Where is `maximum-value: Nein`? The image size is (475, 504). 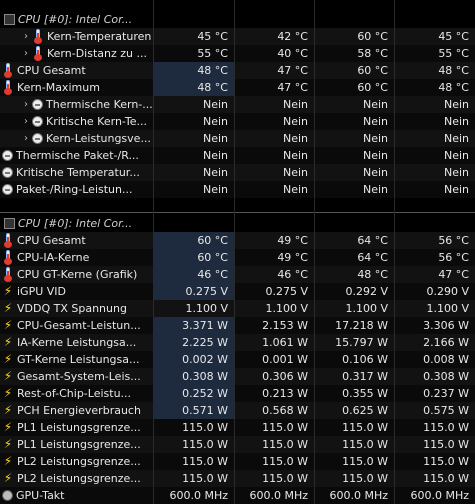 maximum-value: Nein is located at coordinates (375, 189).